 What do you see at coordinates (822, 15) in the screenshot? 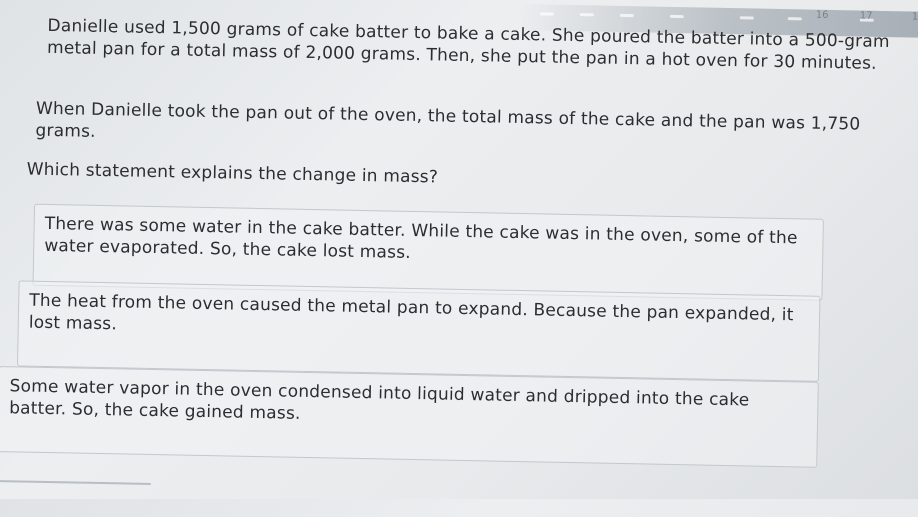
I see `page-number: 16` at bounding box center [822, 15].